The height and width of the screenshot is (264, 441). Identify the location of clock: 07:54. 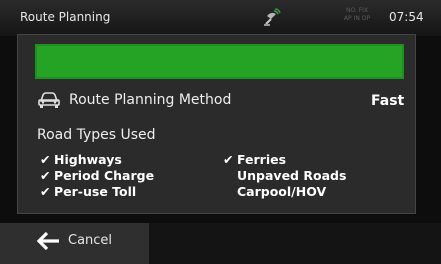
(406, 17).